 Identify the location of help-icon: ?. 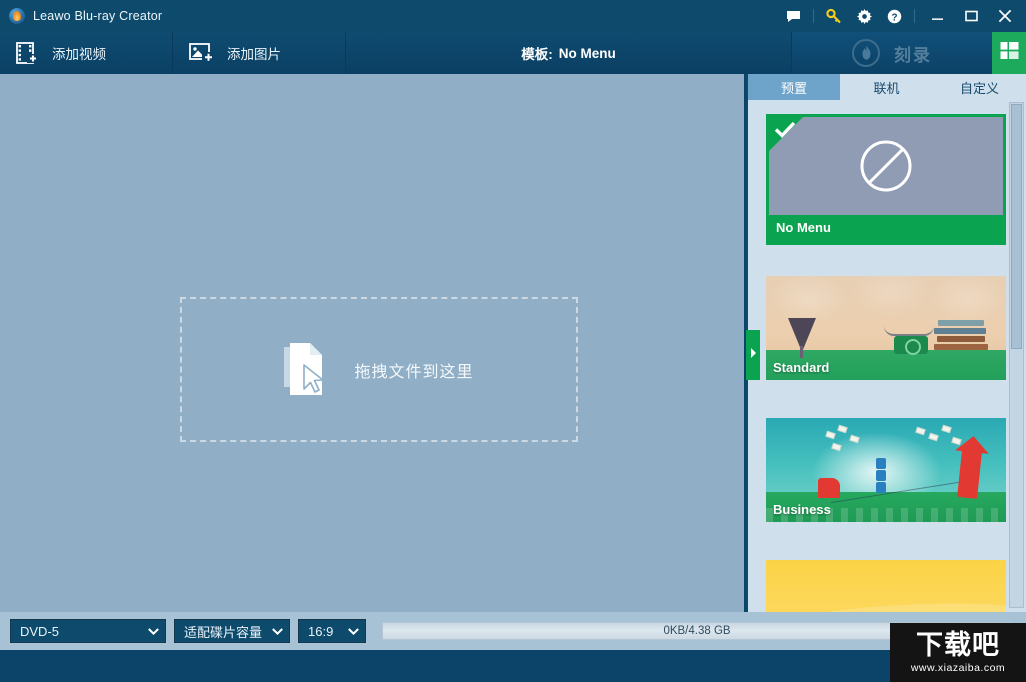
(894, 16).